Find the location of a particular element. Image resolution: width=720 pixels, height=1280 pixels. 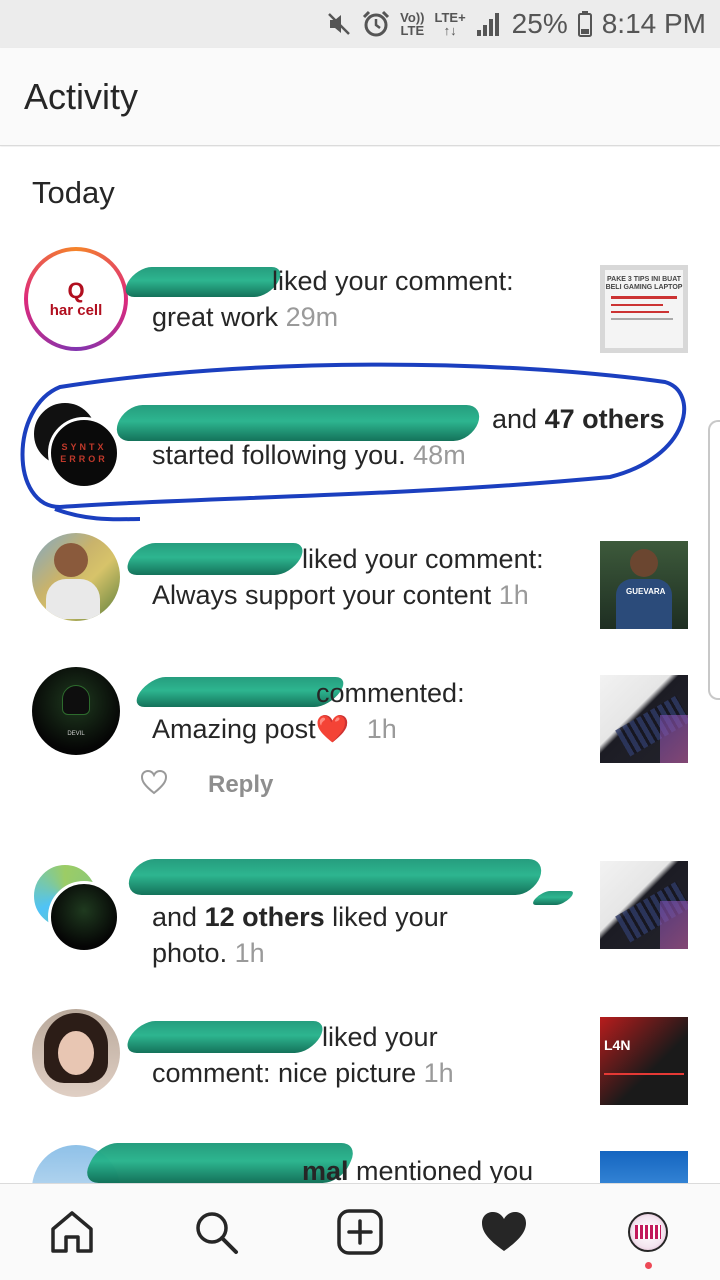

post-thumbnail: PAKE 3 TIPS INI BUAT BELI GAMING LAPTOP is located at coordinates (644, 309).